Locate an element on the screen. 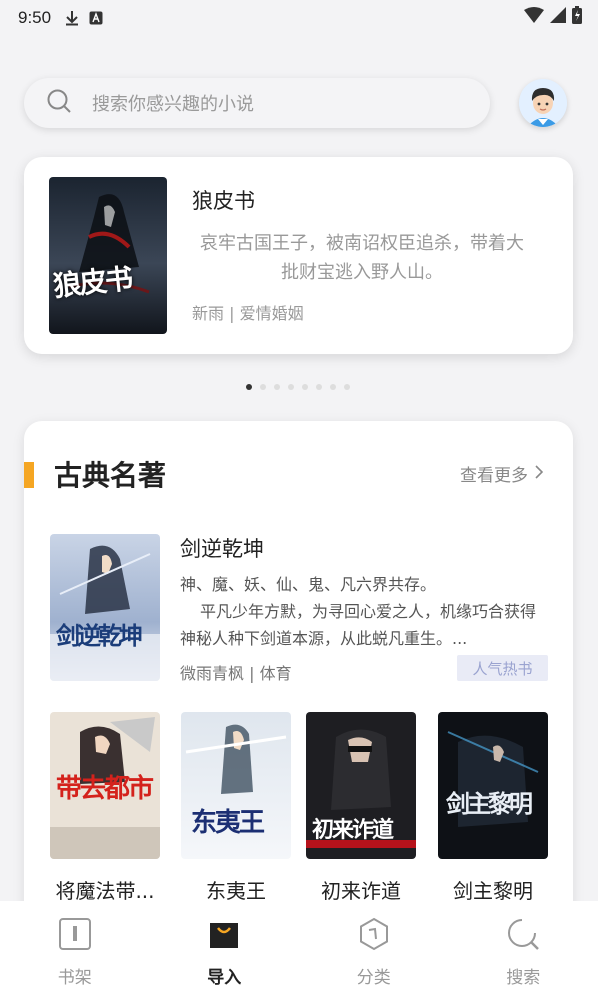  search-placeholder: 搜索你感兴趣的小说 is located at coordinates (173, 104).